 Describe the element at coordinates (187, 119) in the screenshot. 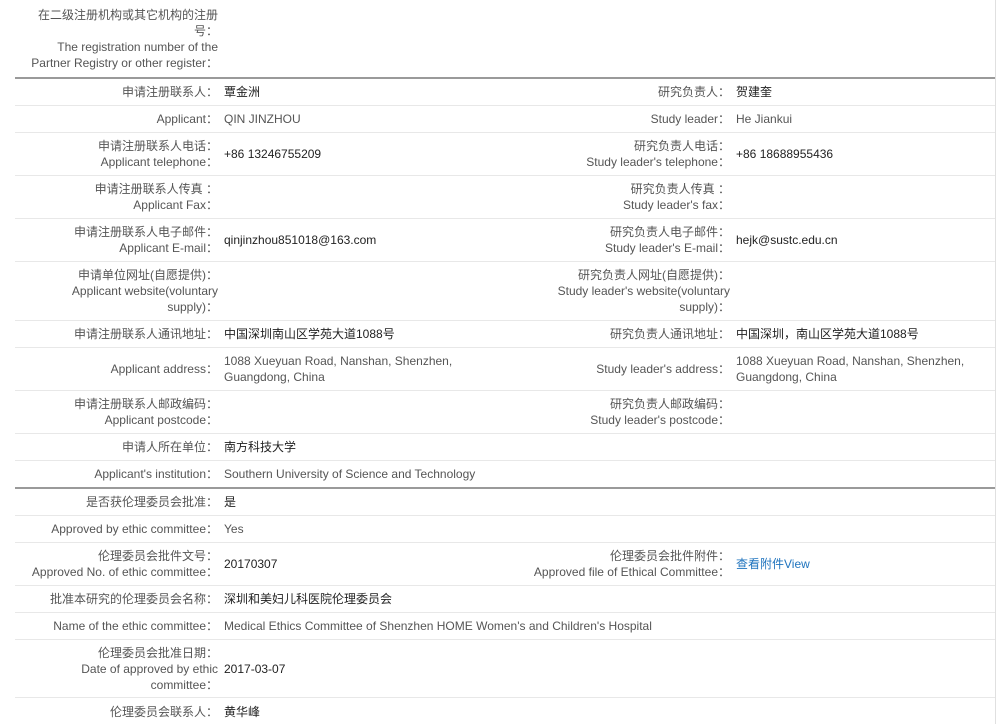

I see `label-applicant-en: Applicant：` at that location.